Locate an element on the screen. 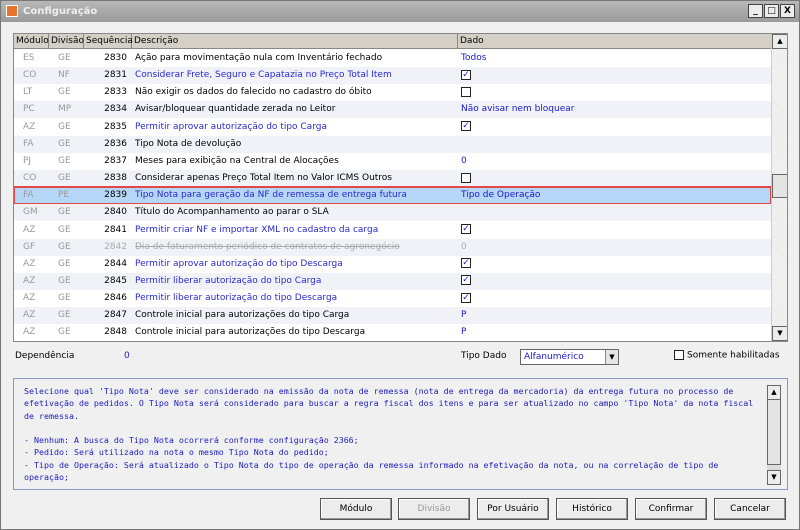  cell-sequencia: 2837 is located at coordinates (115, 160).